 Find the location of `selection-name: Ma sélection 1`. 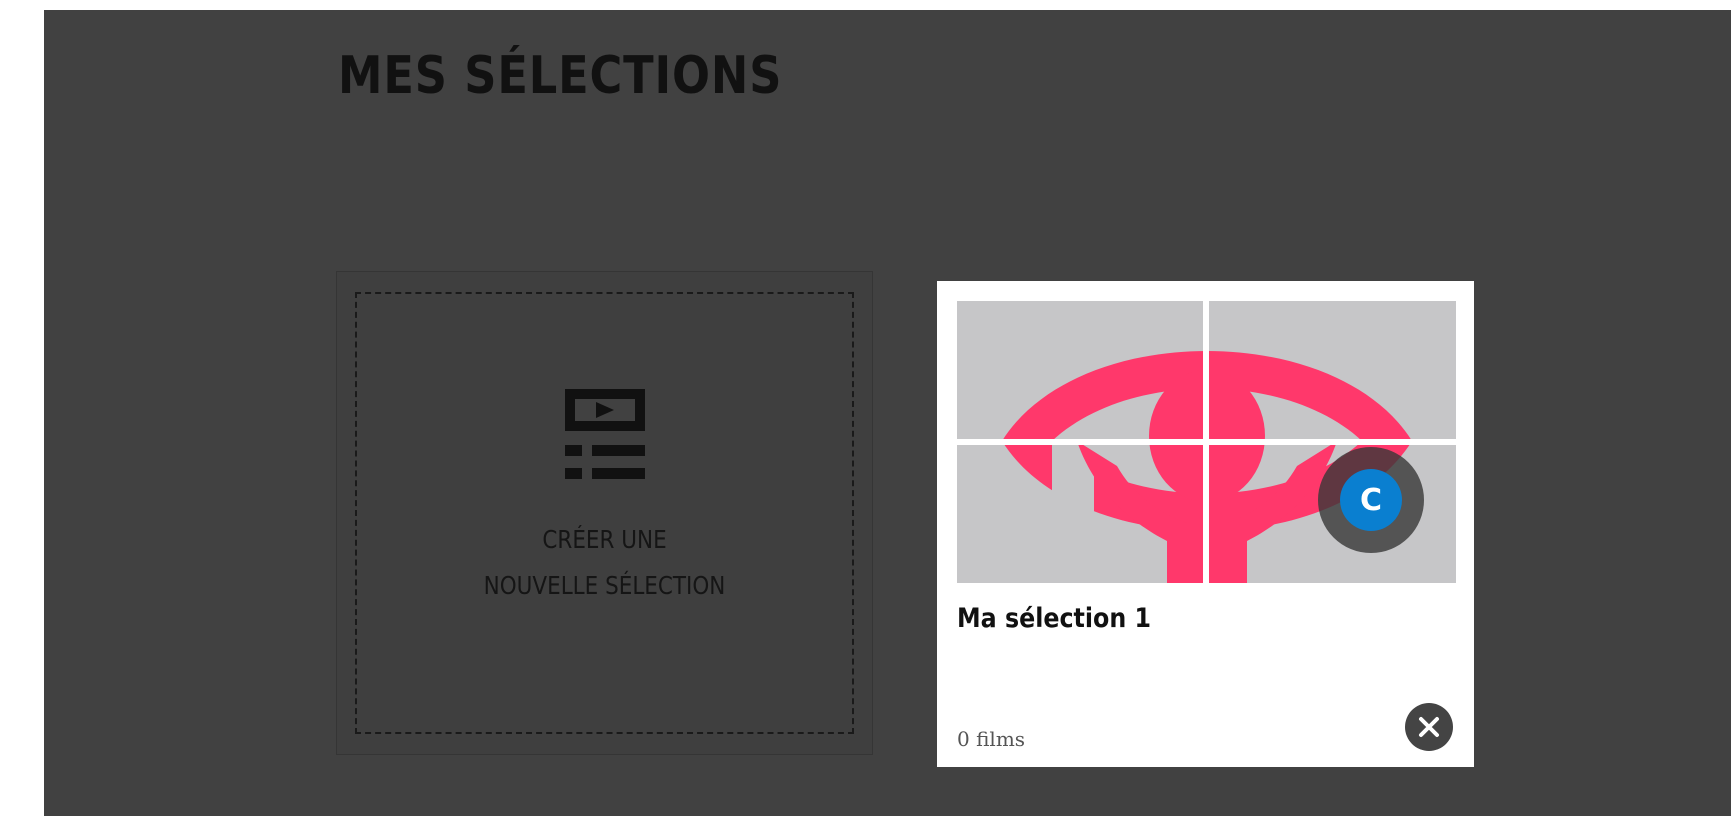

selection-name: Ma sélection 1 is located at coordinates (1054, 618).